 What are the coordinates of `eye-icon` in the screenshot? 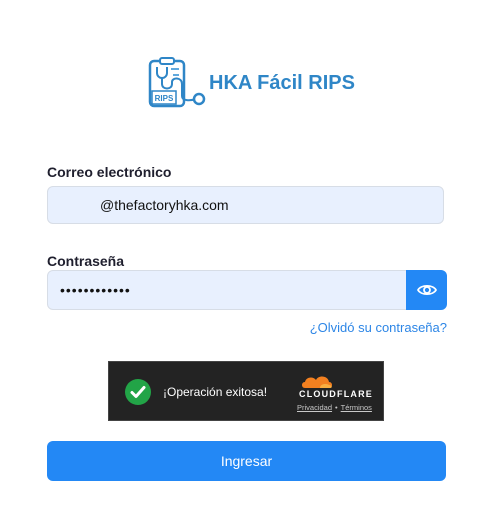 It's located at (426, 290).